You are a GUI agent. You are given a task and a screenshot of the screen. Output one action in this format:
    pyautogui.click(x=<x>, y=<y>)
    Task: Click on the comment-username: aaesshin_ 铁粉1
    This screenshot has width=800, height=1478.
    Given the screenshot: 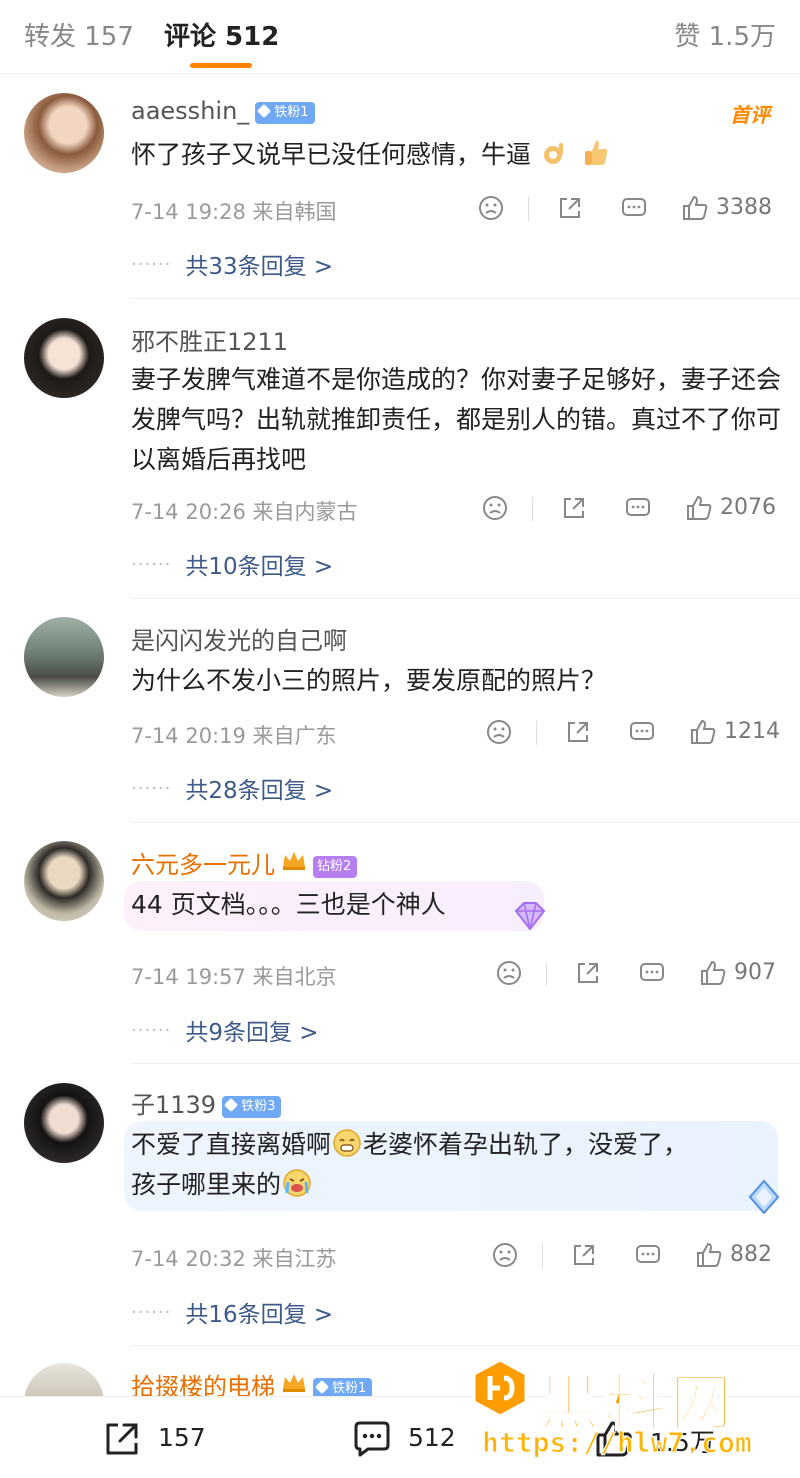 What is the action you would take?
    pyautogui.click(x=223, y=111)
    